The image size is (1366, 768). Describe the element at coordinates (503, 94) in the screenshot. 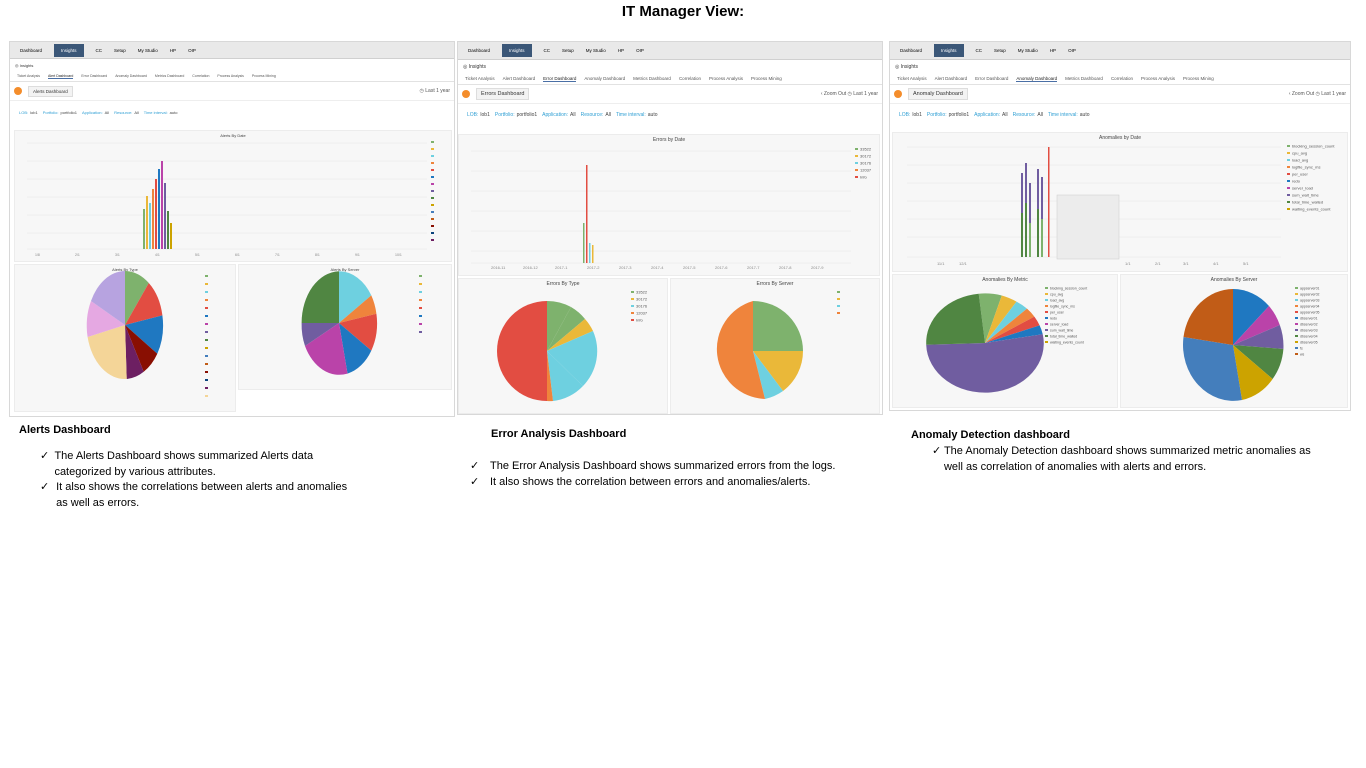

I see `dashboard-picker: Errors Dashboard` at that location.